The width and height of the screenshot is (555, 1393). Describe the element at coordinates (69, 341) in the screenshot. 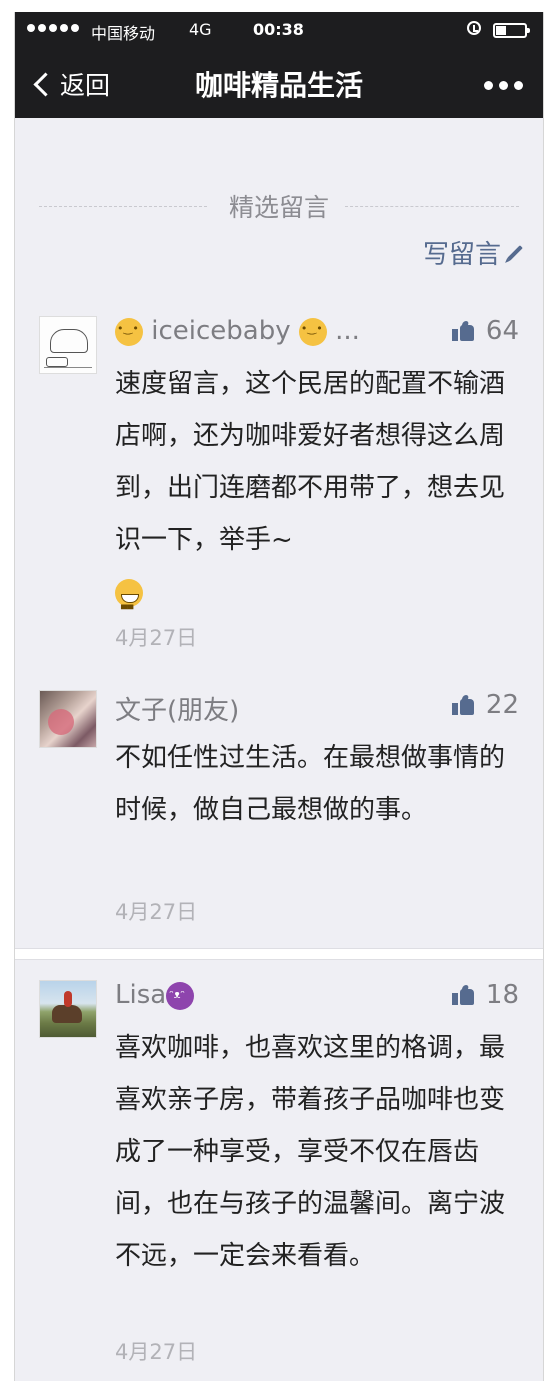

I see `avatar-drawing` at that location.